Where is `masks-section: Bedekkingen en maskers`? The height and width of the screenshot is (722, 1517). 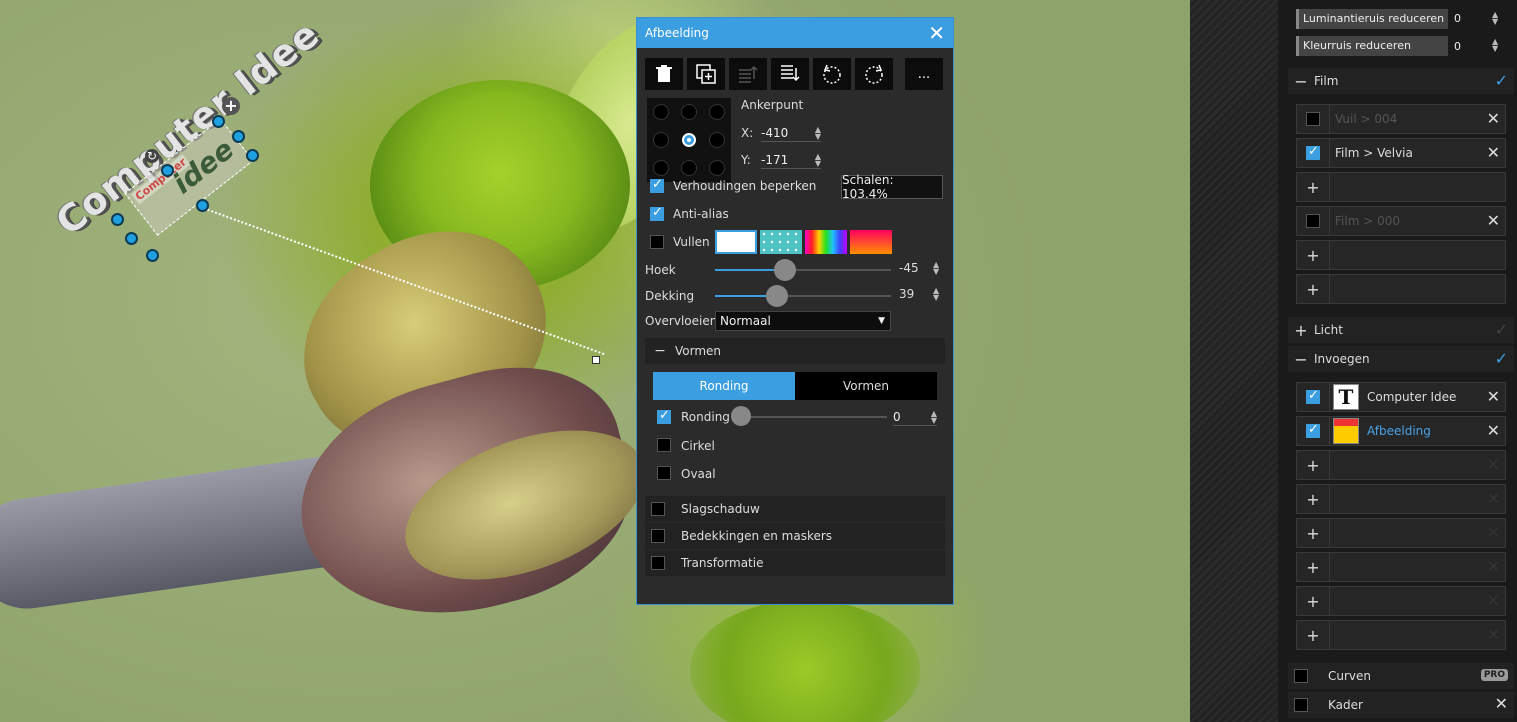
masks-section: Bedekkingen en maskers is located at coordinates (795, 536).